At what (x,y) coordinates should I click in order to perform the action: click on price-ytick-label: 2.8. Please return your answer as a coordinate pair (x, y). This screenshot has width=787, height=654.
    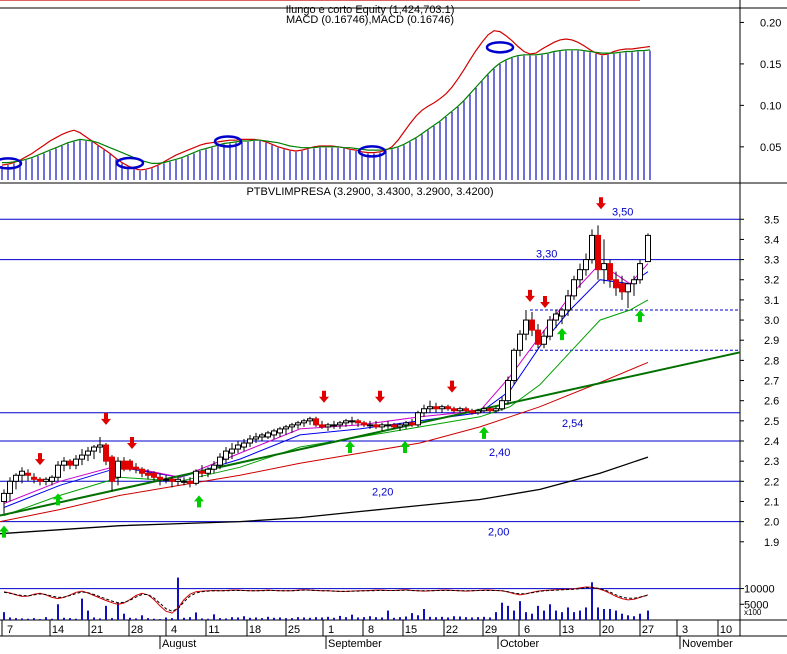
    Looking at the image, I should click on (771, 361).